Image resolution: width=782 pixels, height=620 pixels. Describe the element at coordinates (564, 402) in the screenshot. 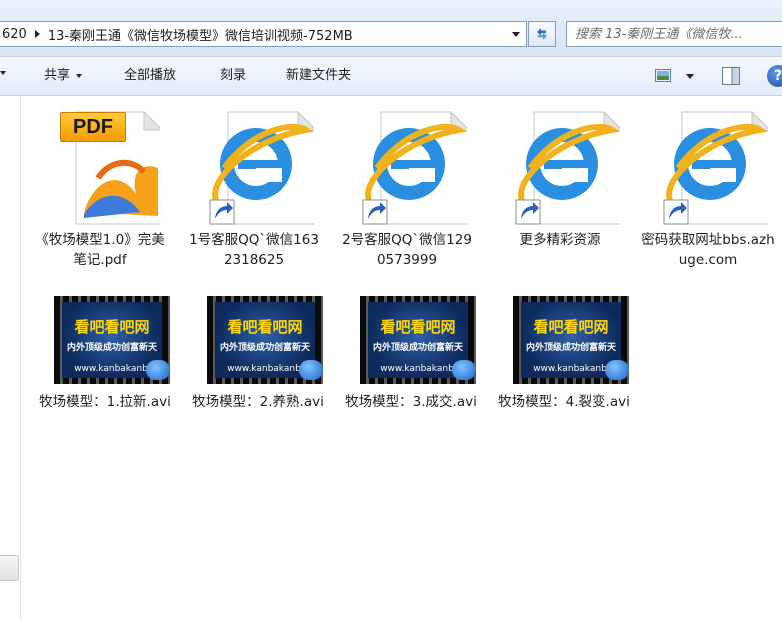

I see `file-name: 牧场模型：4.裂变.avi` at that location.